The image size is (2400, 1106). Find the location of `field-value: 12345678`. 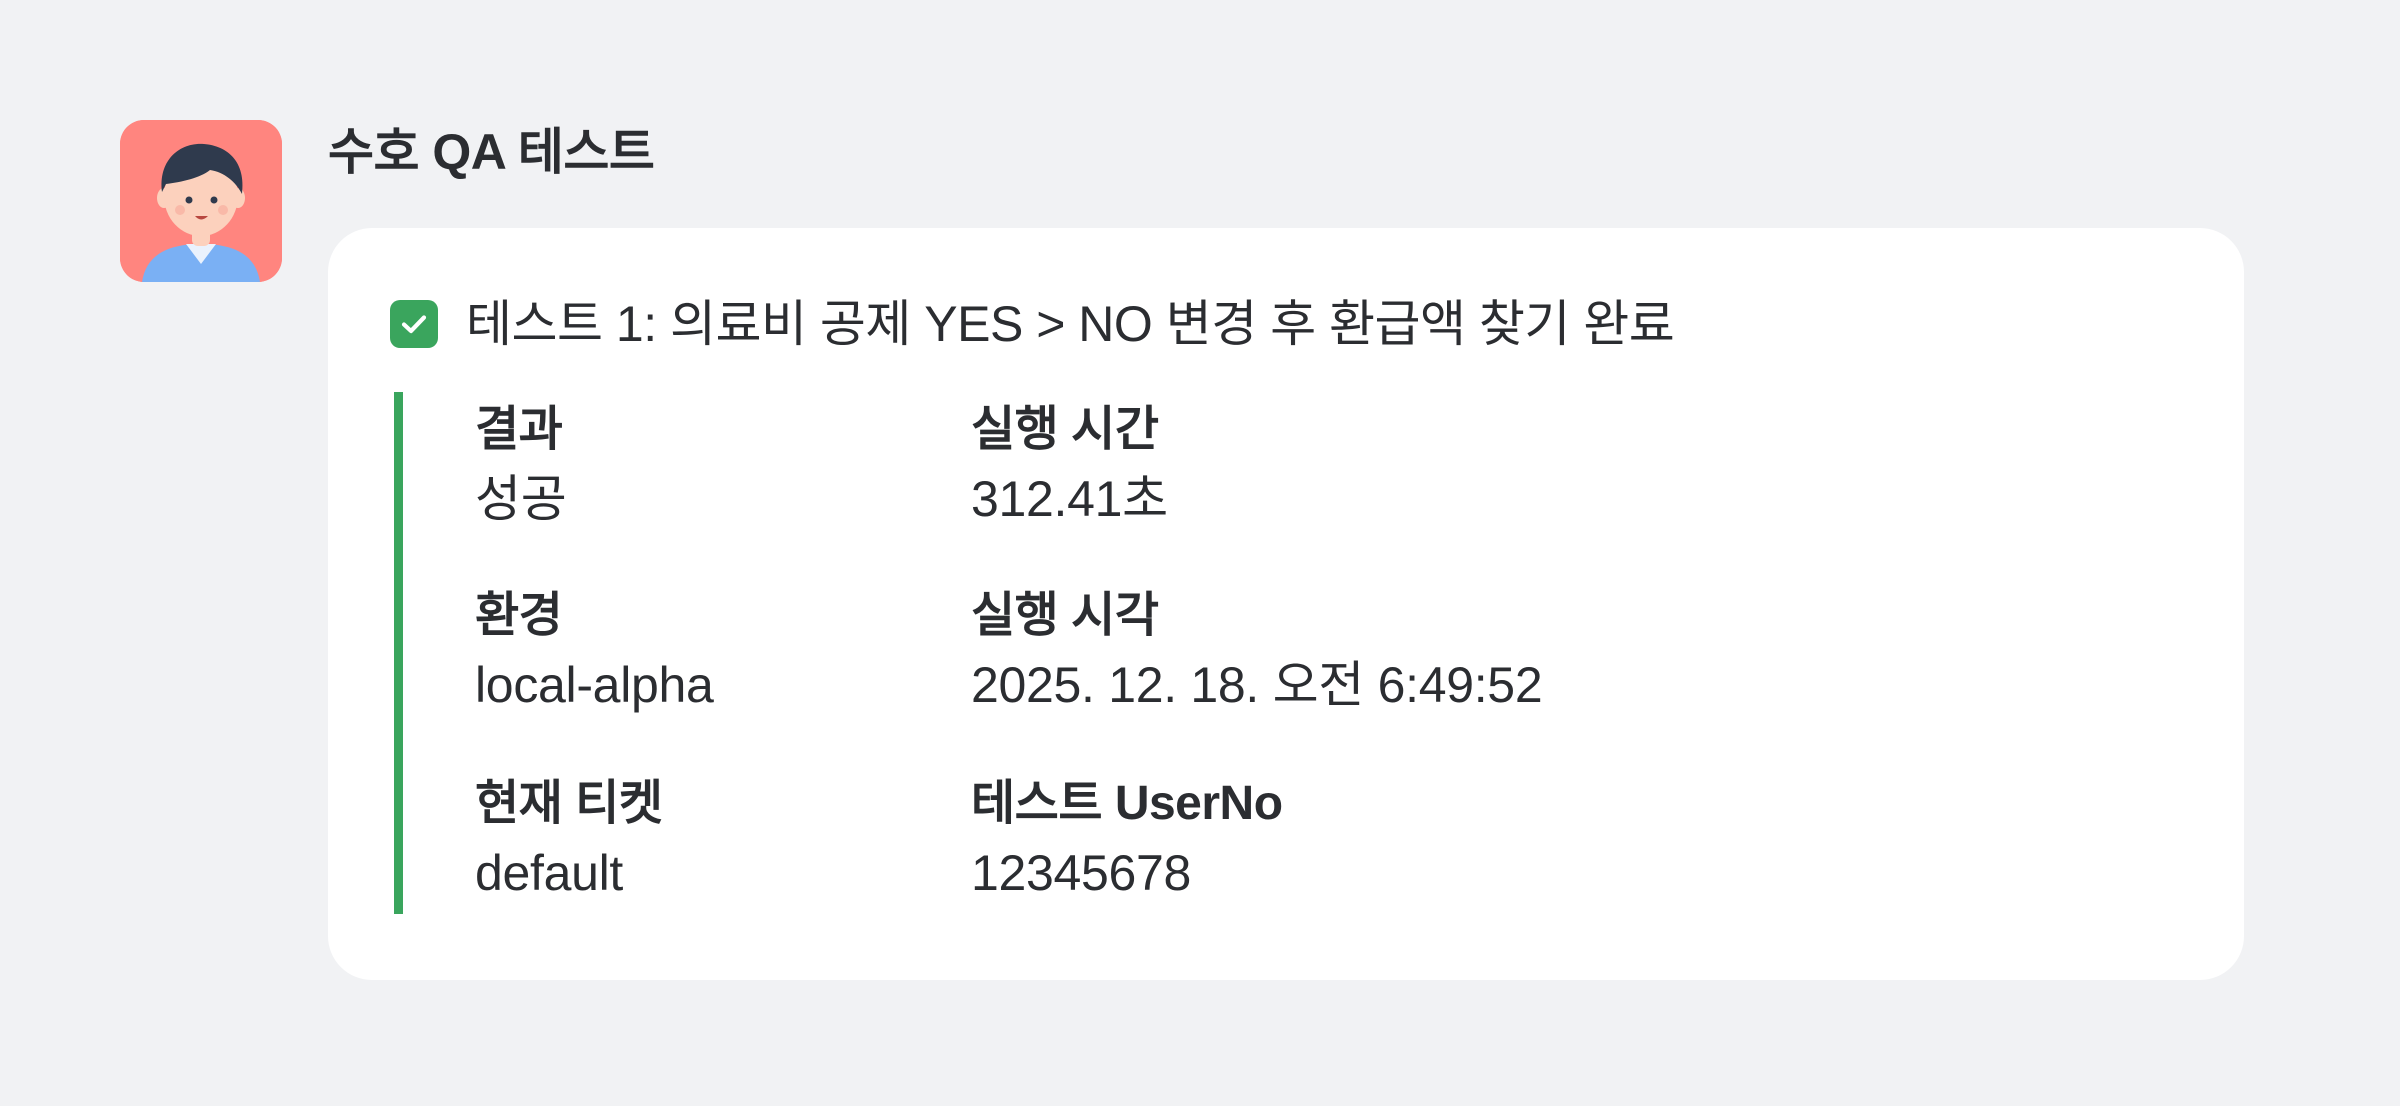

field-value: 12345678 is located at coordinates (1081, 873).